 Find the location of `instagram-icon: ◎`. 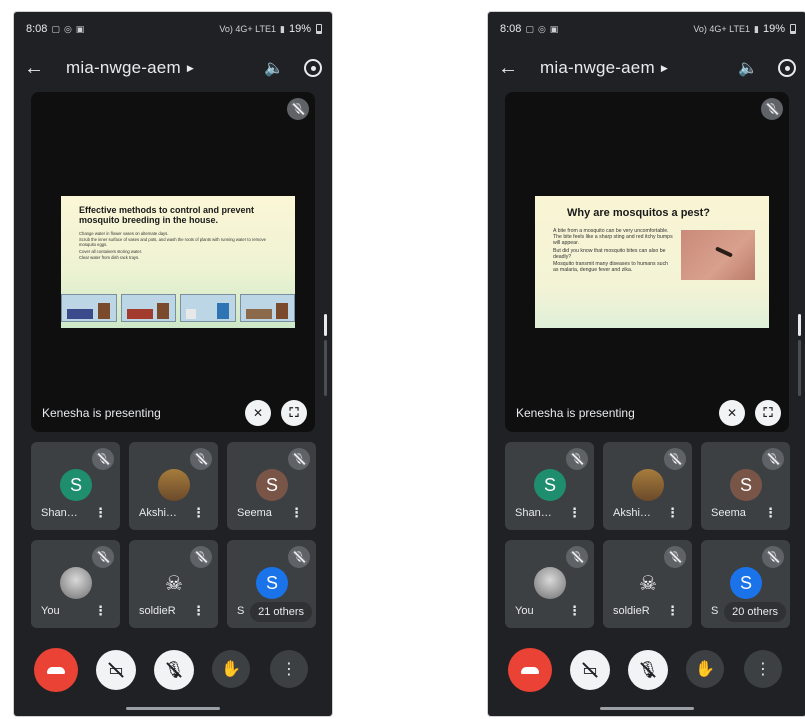

instagram-icon: ◎ is located at coordinates (67, 28).